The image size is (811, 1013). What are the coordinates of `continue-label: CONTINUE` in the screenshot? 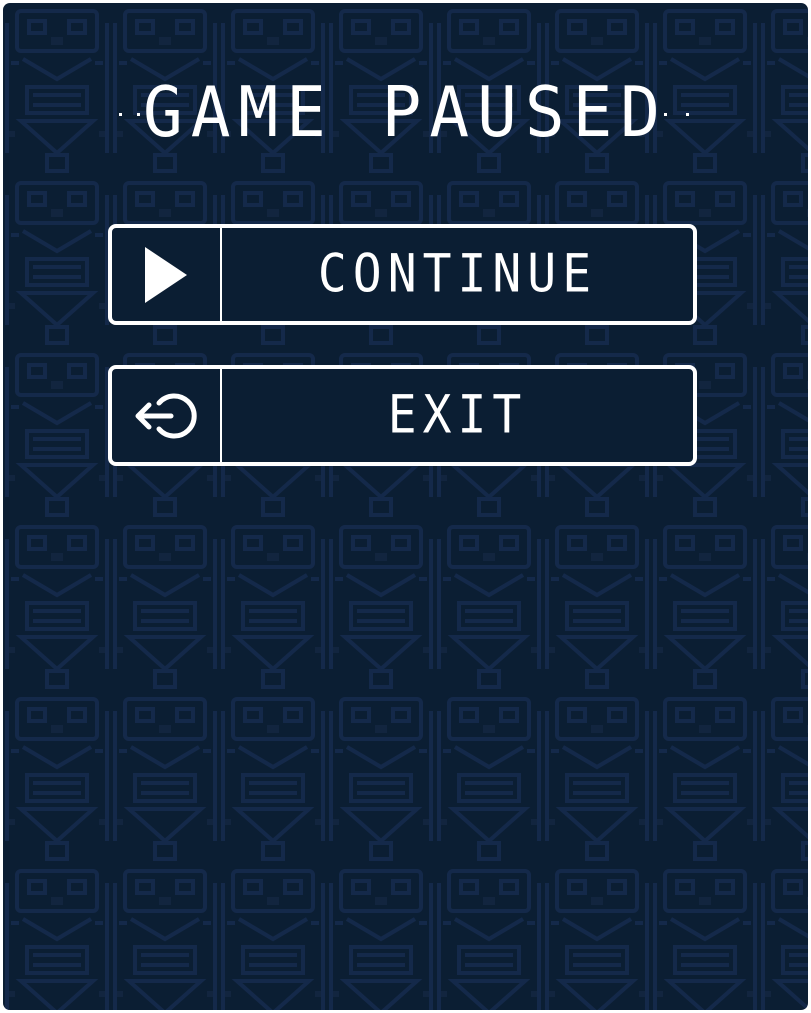 It's located at (457, 274).